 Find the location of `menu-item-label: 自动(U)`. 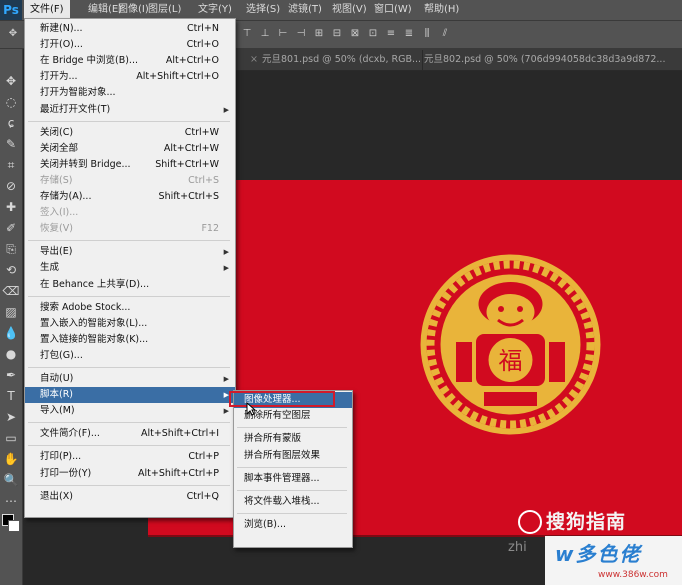

menu-item-label: 自动(U) is located at coordinates (57, 378).